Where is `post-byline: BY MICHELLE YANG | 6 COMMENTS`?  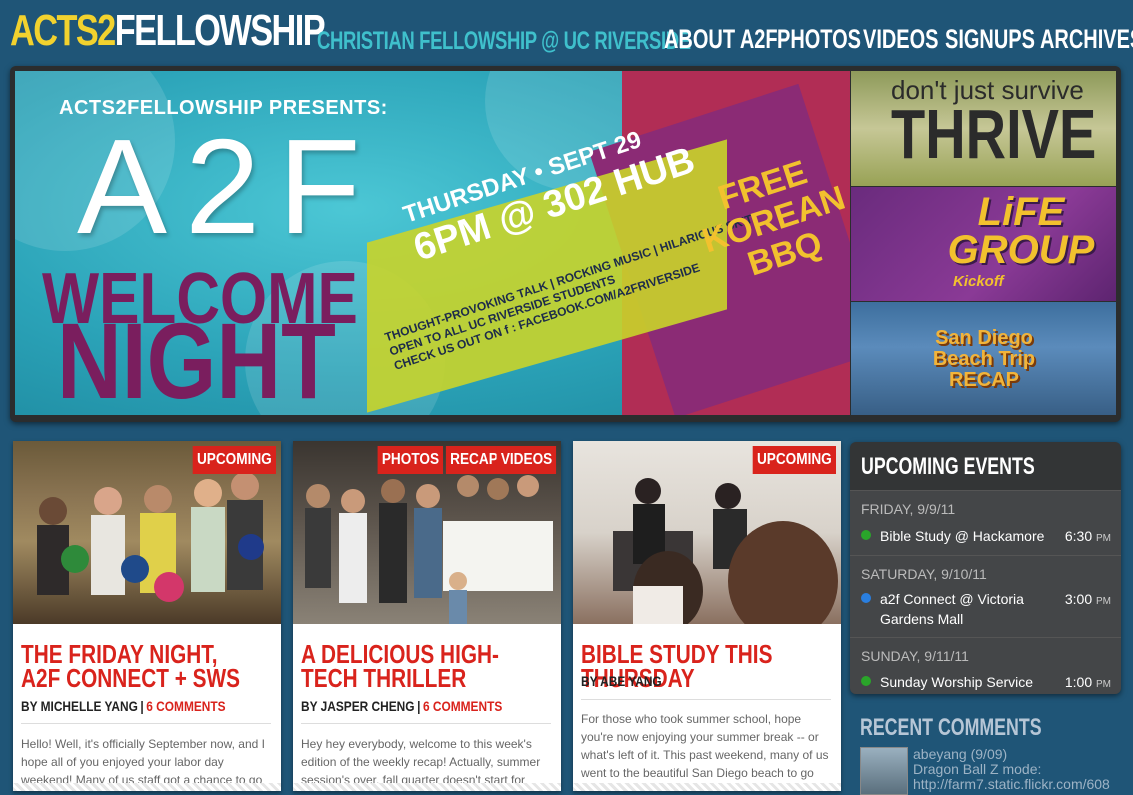 post-byline: BY MICHELLE YANG | 6 COMMENTS is located at coordinates (123, 706).